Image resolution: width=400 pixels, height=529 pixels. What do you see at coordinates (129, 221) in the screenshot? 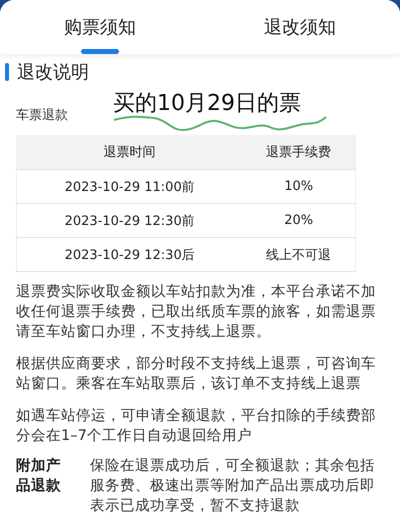
I see `table-cell: 2023-10-29 12:30前` at bounding box center [129, 221].